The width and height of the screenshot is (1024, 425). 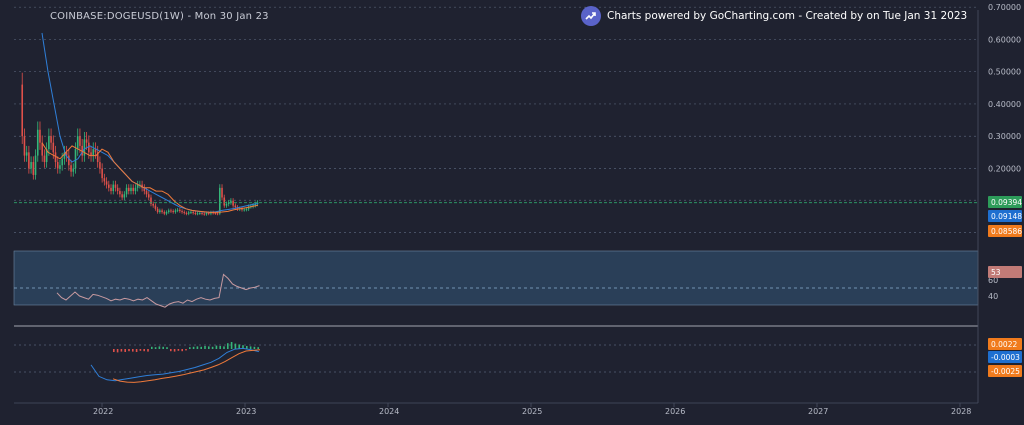 What do you see at coordinates (1004, 7) in the screenshot?
I see `y-tick-label: 0.70000` at bounding box center [1004, 7].